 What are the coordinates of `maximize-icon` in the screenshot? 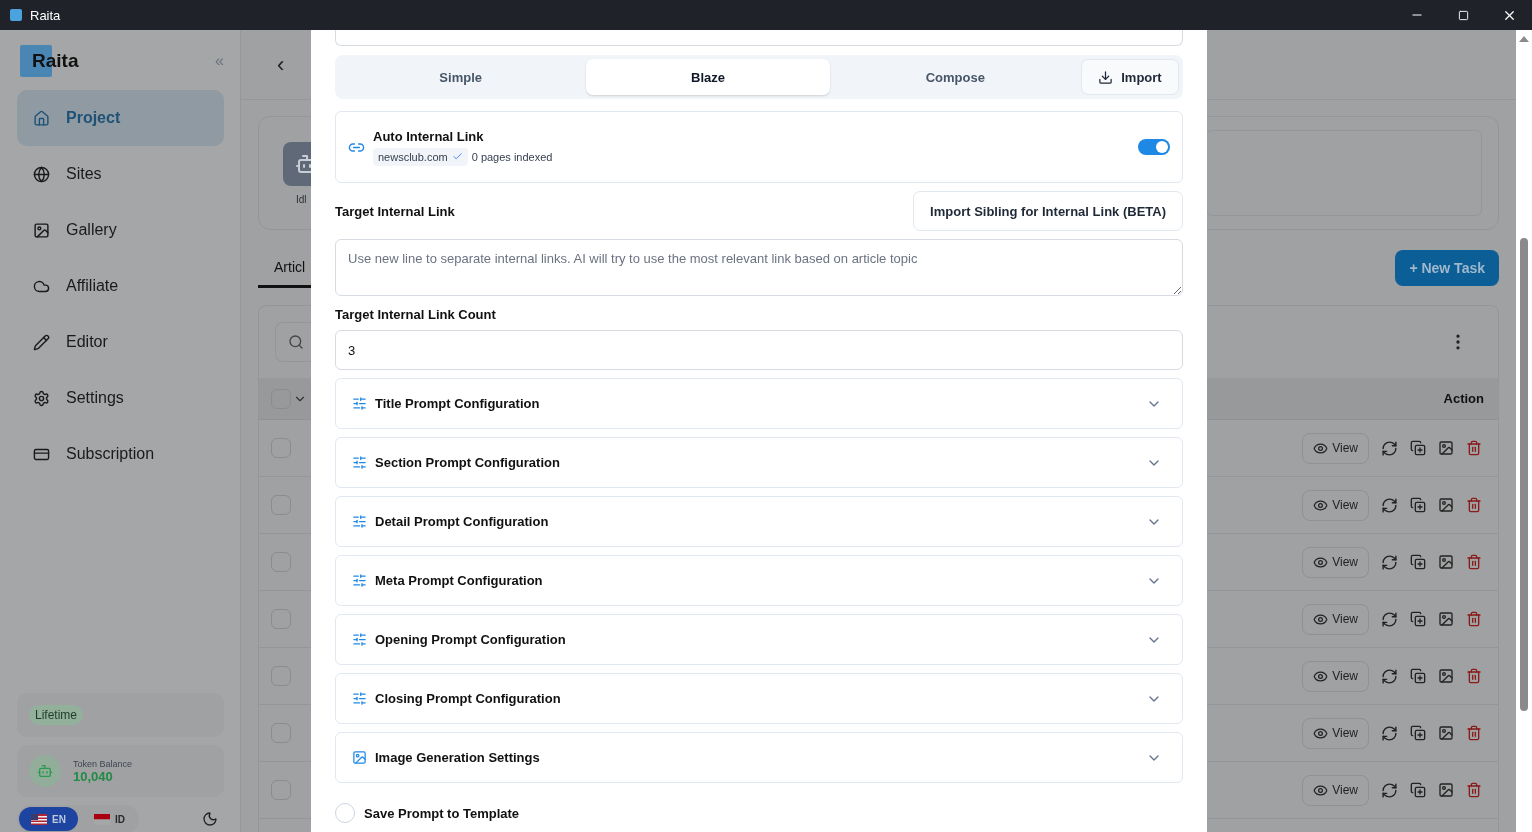 It's located at (1463, 15).